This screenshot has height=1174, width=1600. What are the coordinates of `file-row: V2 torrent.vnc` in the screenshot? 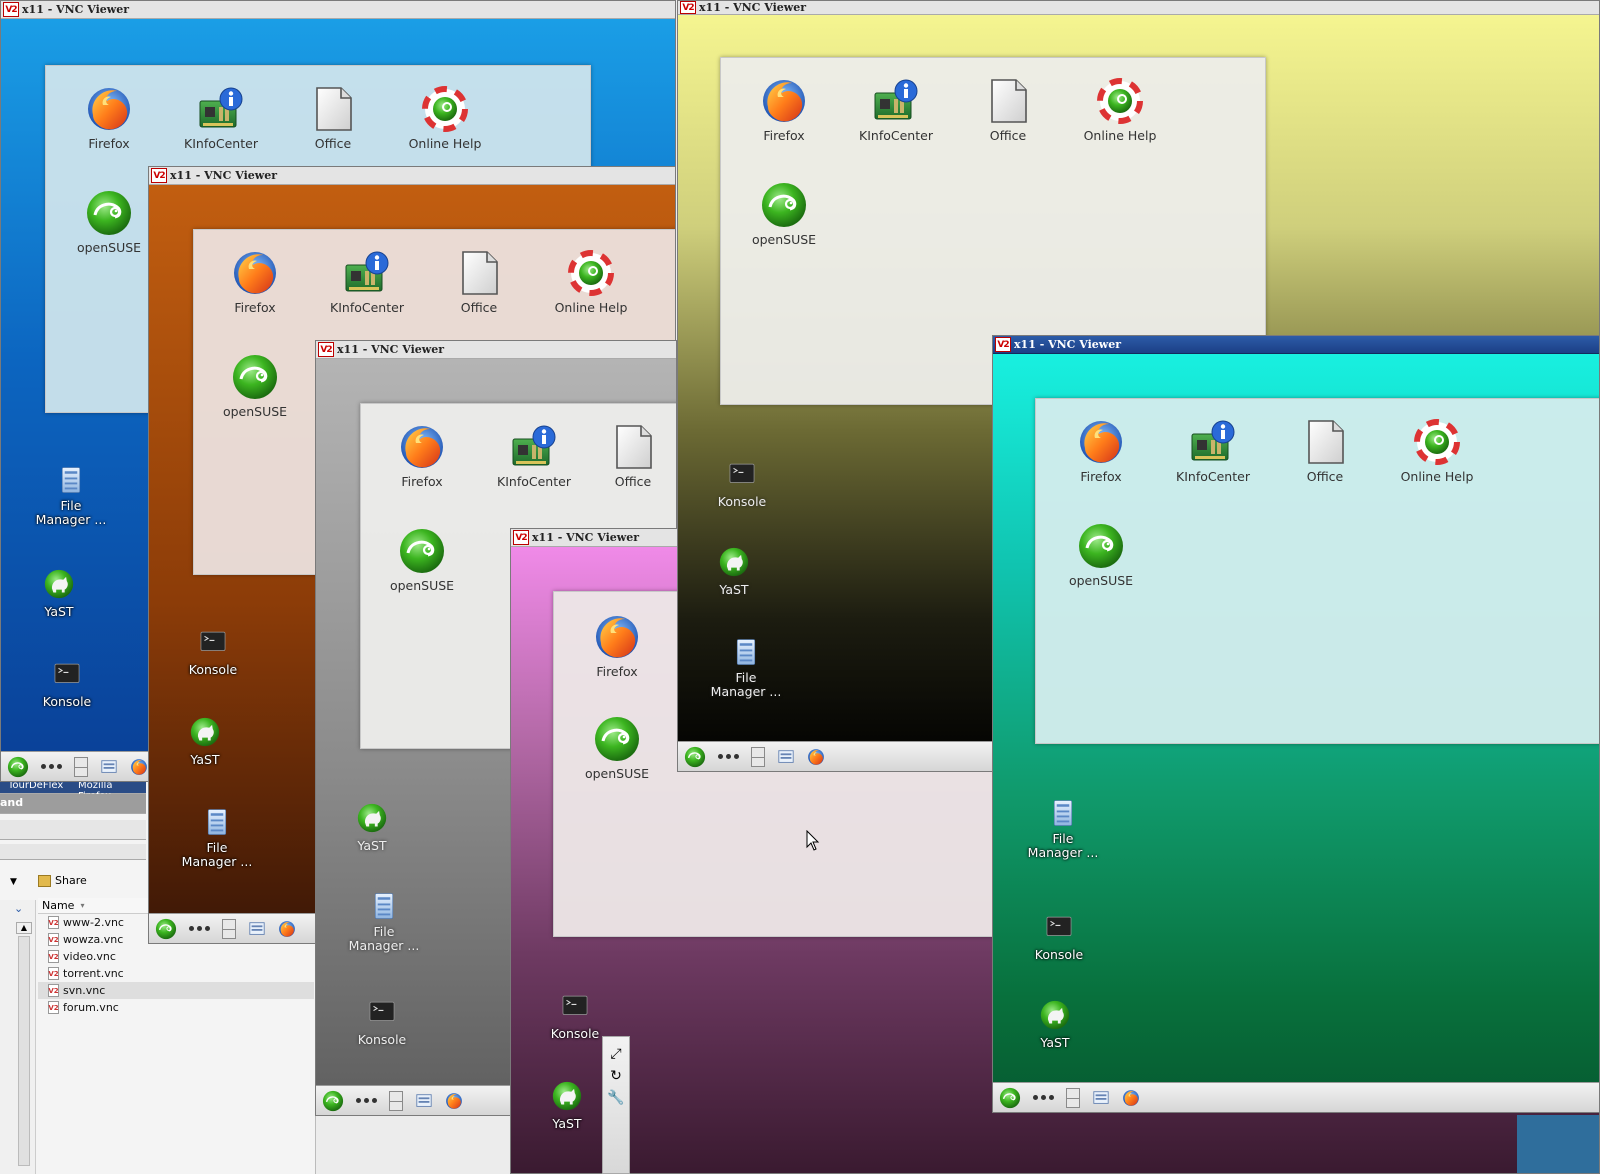 It's located at (176, 973).